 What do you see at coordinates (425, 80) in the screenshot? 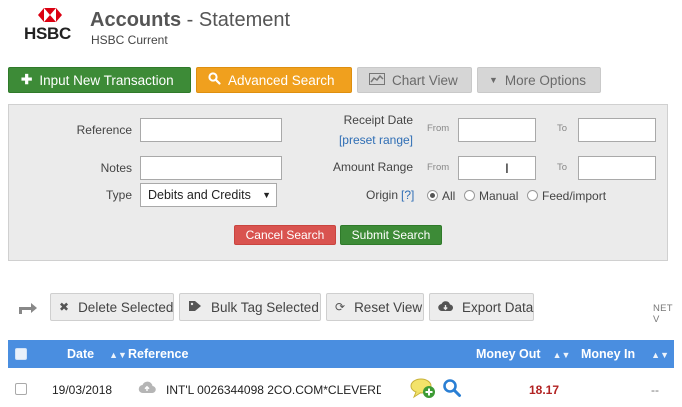
I see `chart-view-label: Chart View` at bounding box center [425, 80].